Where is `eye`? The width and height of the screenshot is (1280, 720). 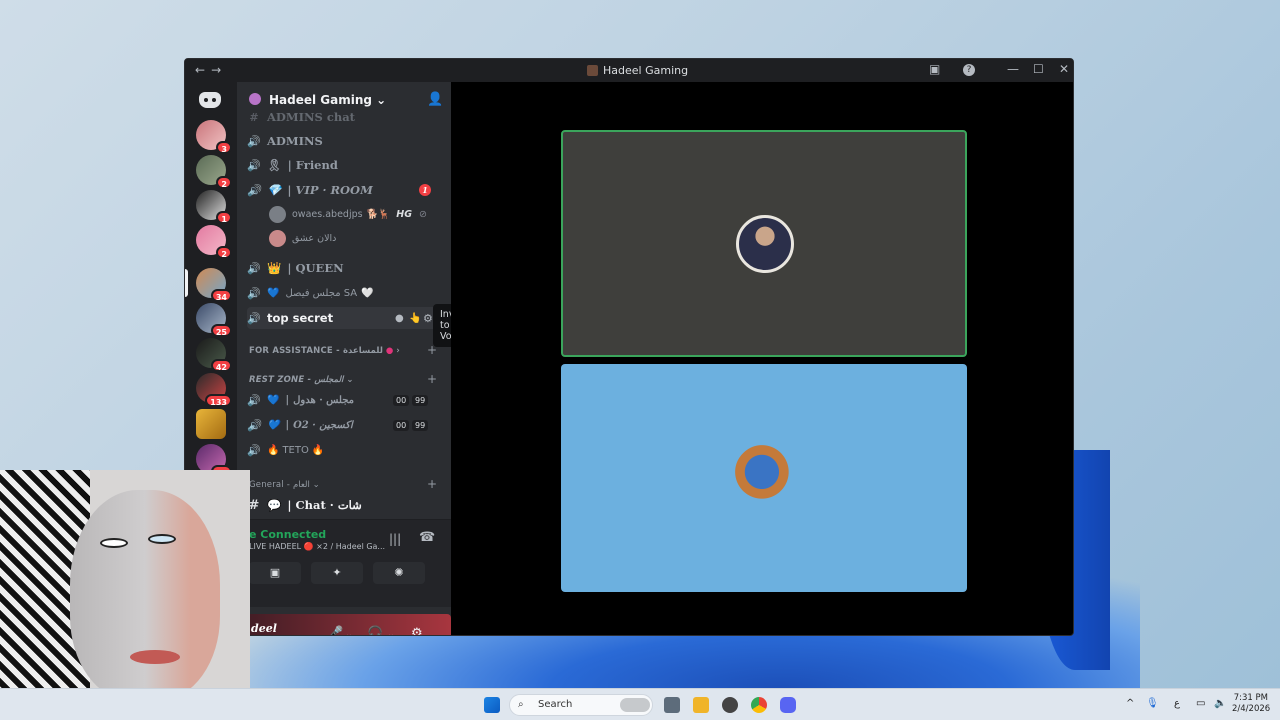 eye is located at coordinates (114, 543).